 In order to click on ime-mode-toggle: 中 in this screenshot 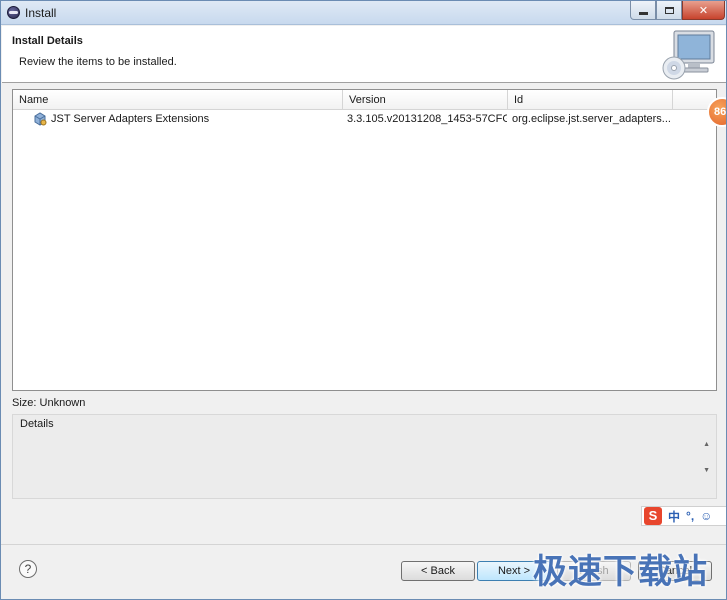, I will do `click(674, 516)`.